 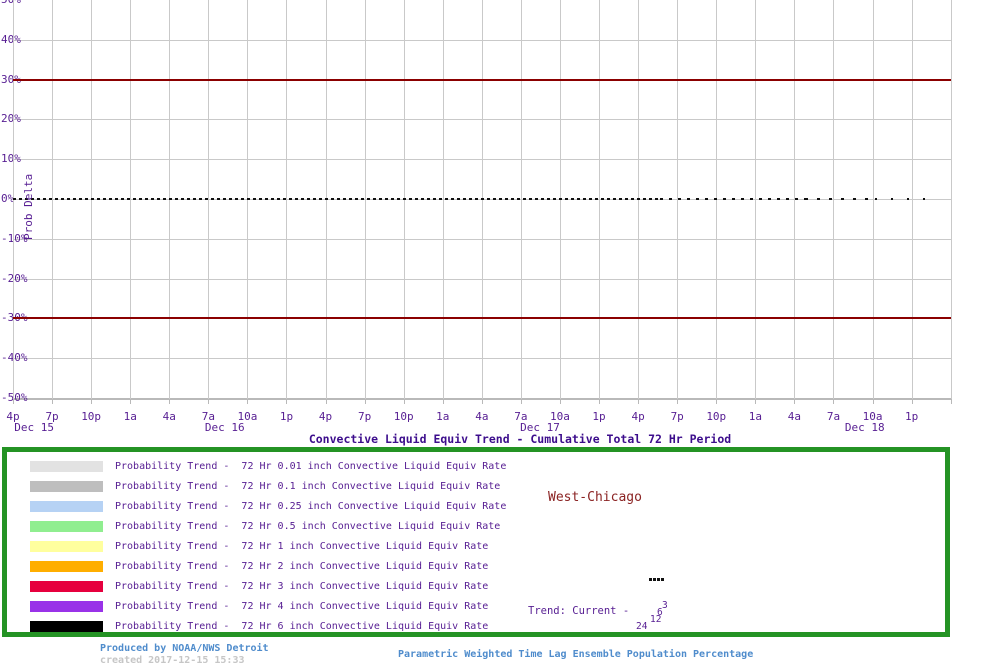 What do you see at coordinates (595, 497) in the screenshot?
I see `station-label: West-Chicago` at bounding box center [595, 497].